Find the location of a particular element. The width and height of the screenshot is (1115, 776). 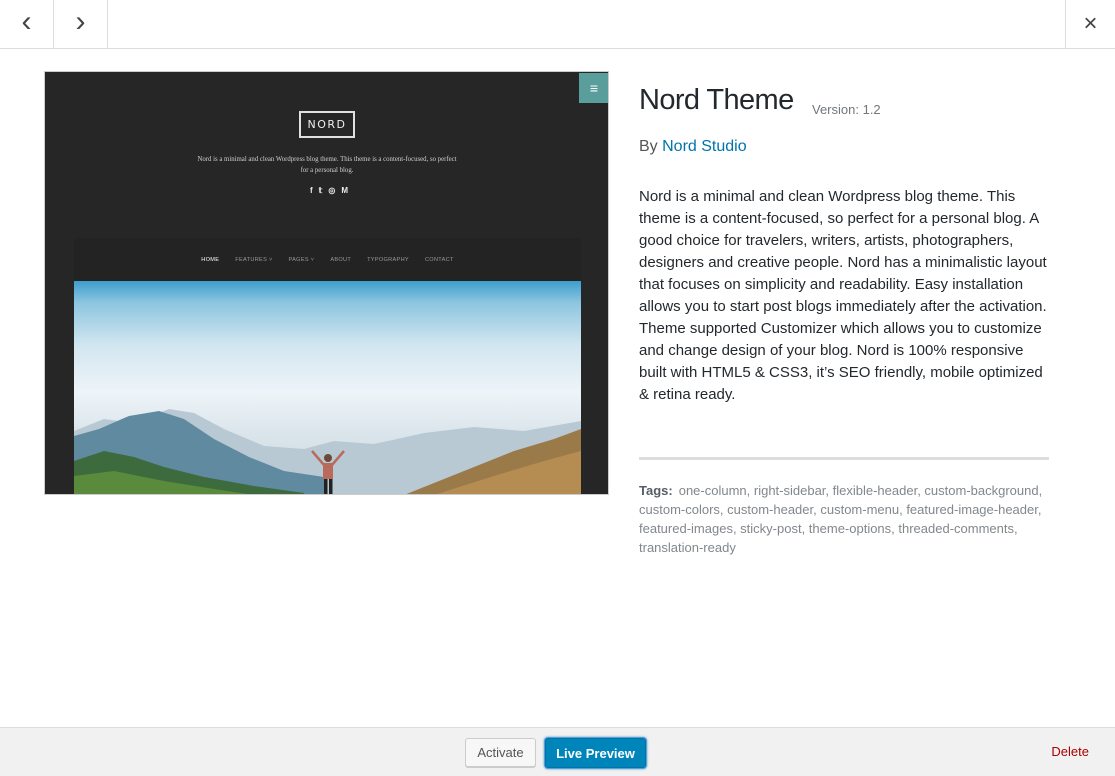

theme-version: Version: 1.2 is located at coordinates (846, 109).